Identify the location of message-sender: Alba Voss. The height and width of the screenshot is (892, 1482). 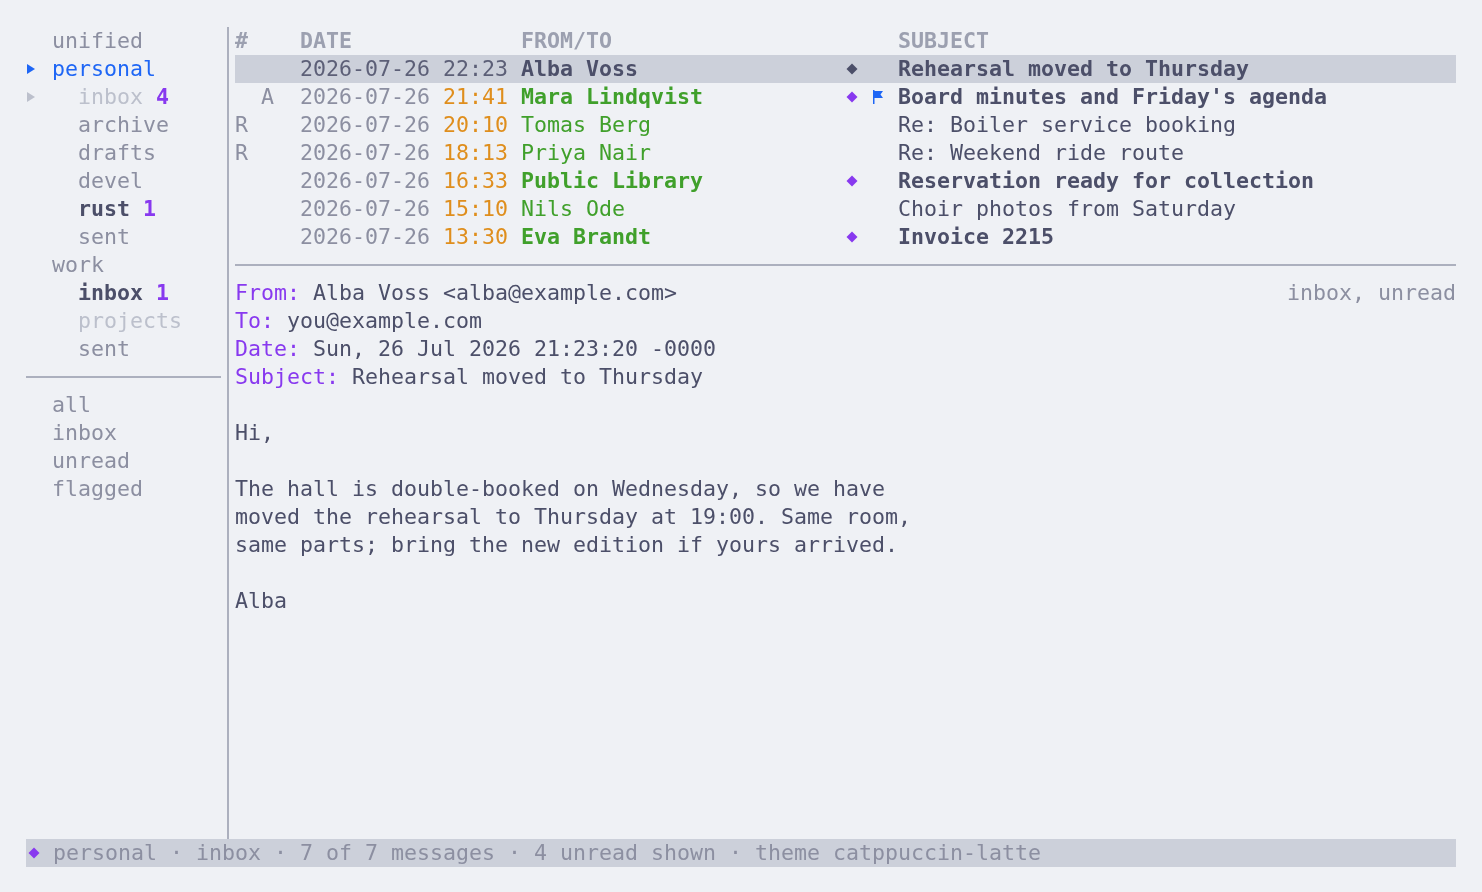
(579, 68).